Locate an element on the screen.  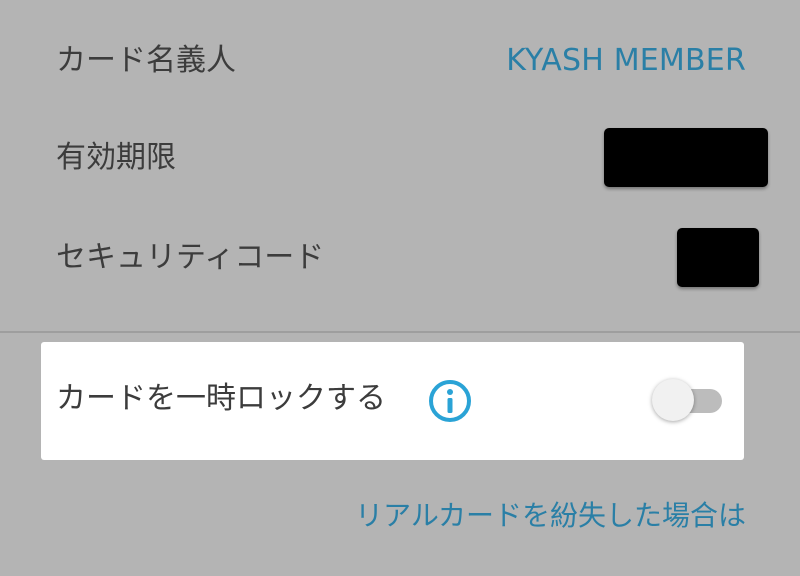
section-divider is located at coordinates (400, 332).